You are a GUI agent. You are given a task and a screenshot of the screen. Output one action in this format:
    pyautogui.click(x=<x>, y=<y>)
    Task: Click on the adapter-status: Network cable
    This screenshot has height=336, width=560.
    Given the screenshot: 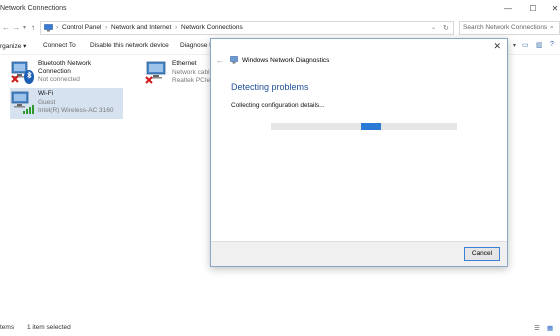 What is the action you would take?
    pyautogui.click(x=192, y=72)
    